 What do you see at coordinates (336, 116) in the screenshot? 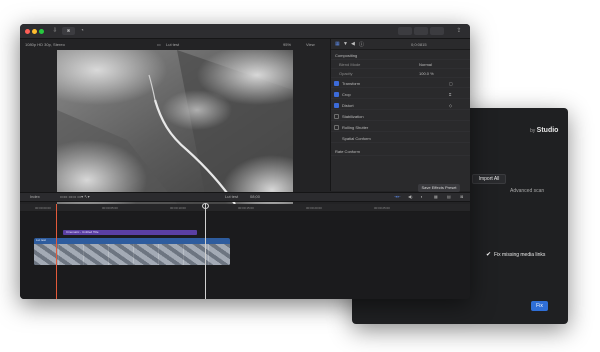
I see `stabilization-checkbox` at bounding box center [336, 116].